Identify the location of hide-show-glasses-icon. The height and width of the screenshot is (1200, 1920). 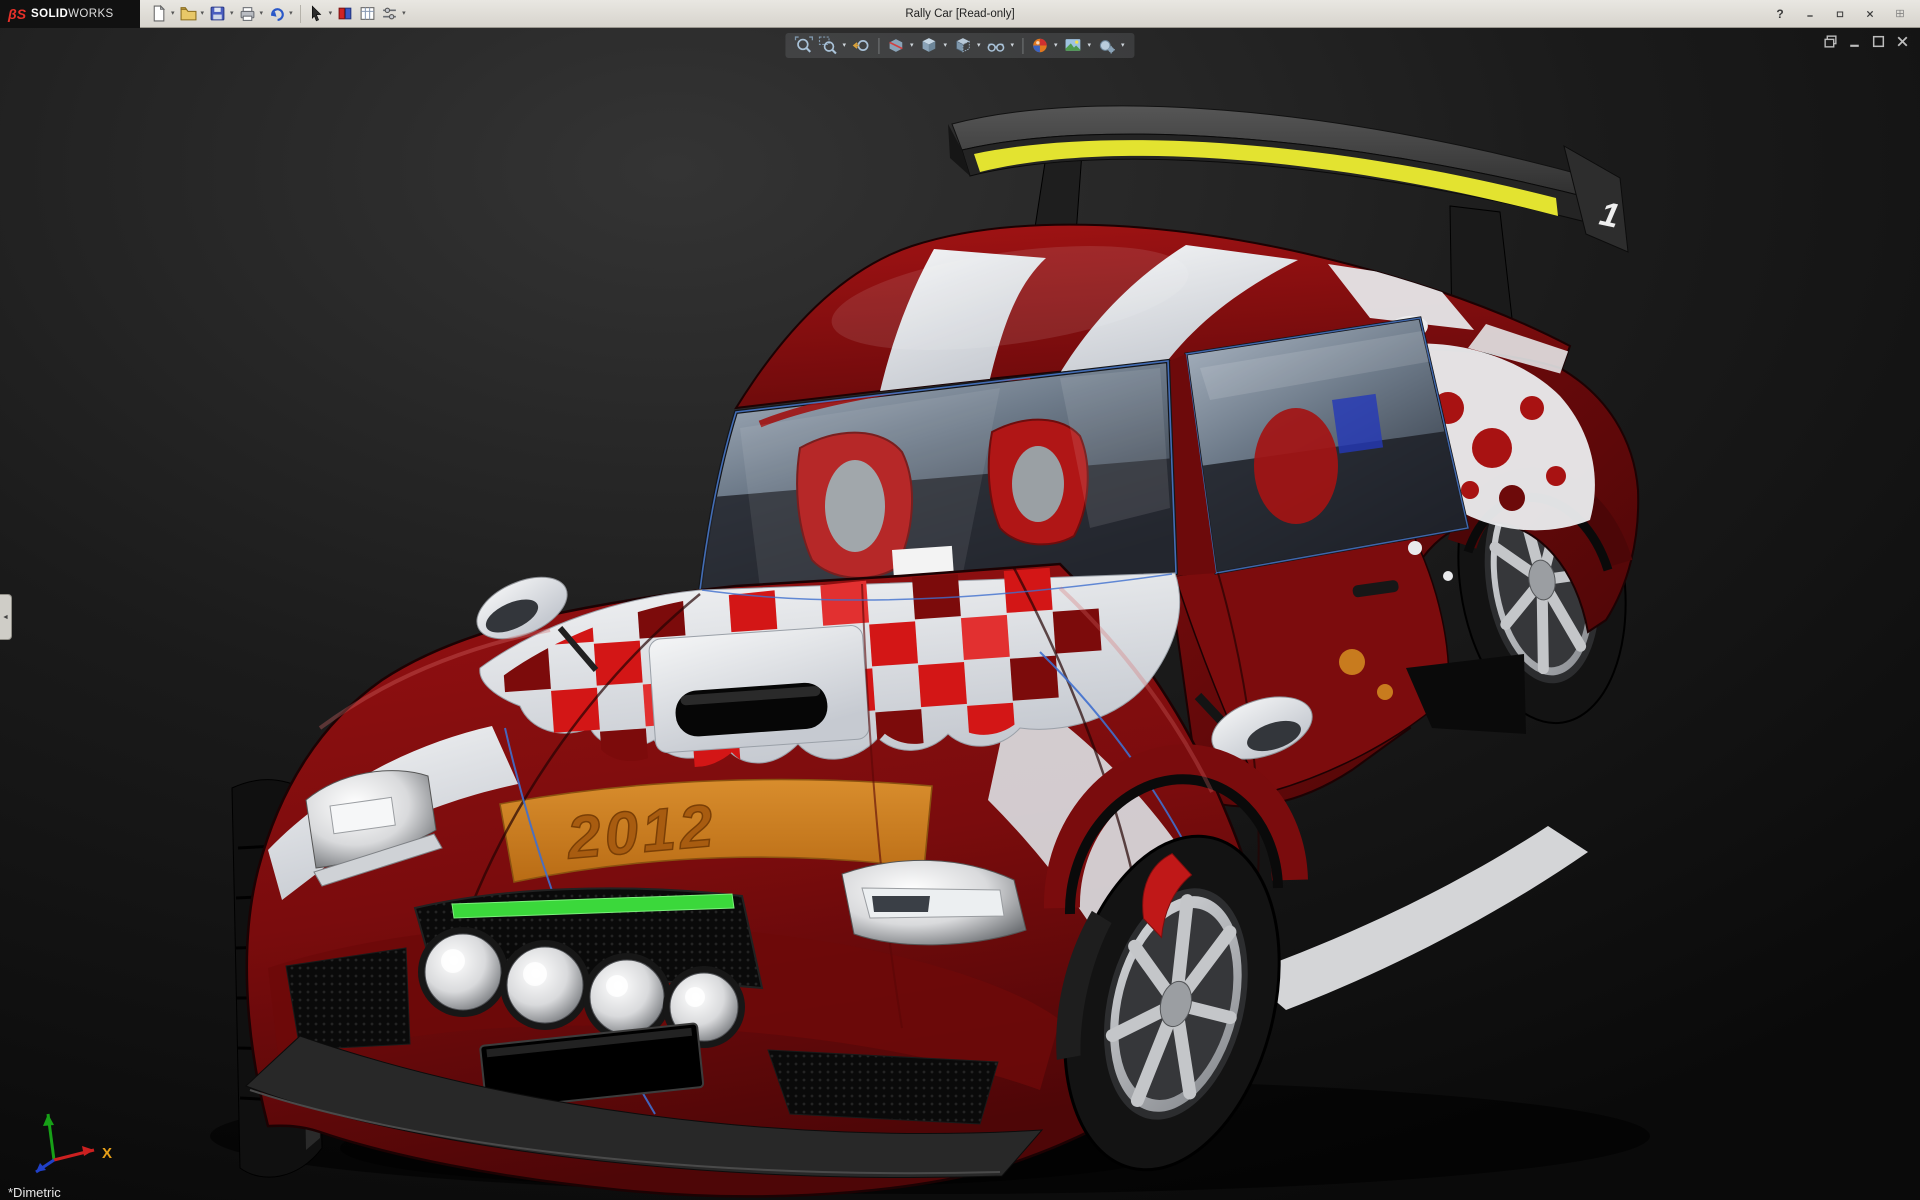
(996, 47).